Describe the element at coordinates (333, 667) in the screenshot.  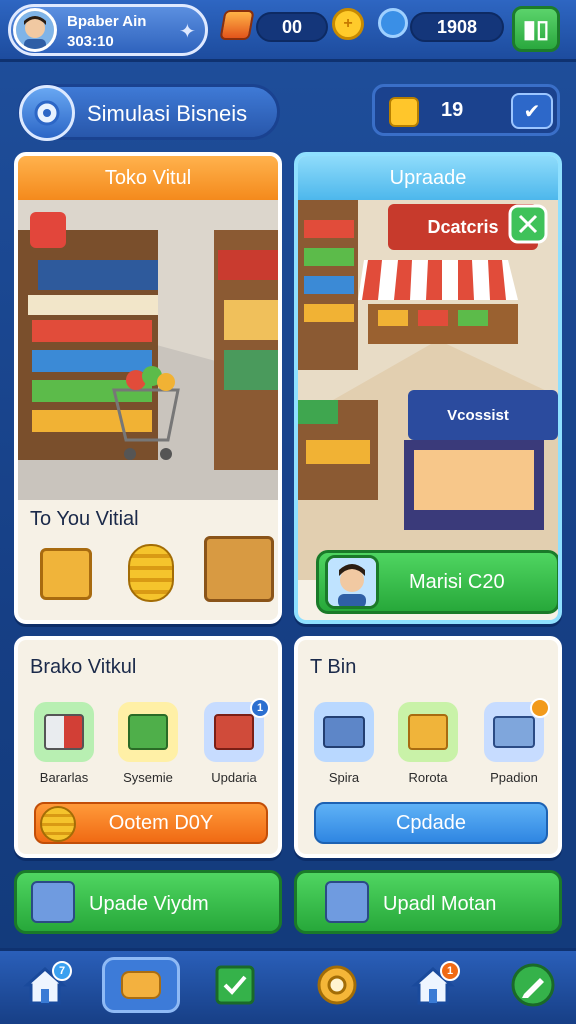
I see `tbin-card-title: T Bin` at that location.